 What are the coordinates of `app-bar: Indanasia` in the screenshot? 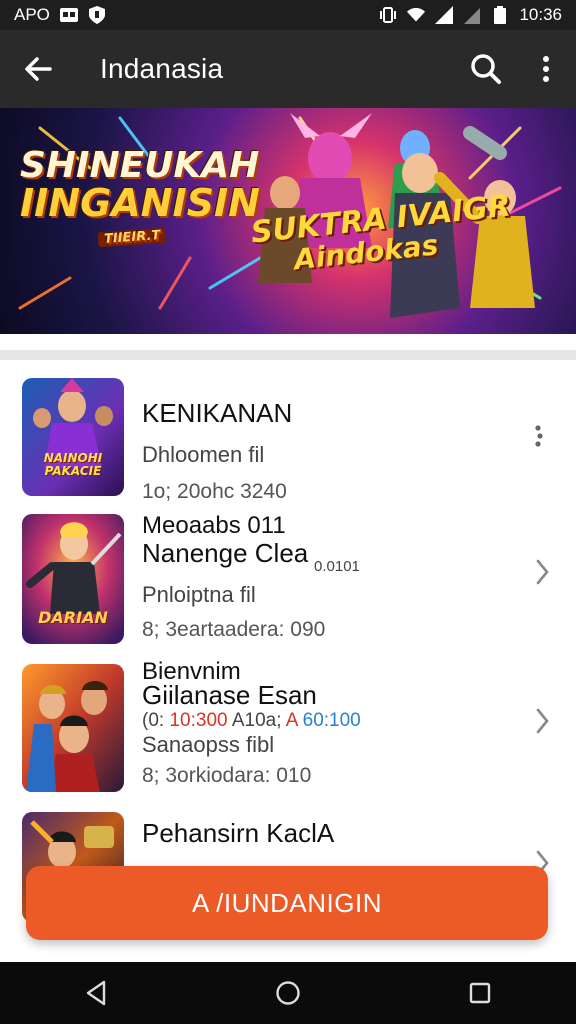 It's located at (288, 69).